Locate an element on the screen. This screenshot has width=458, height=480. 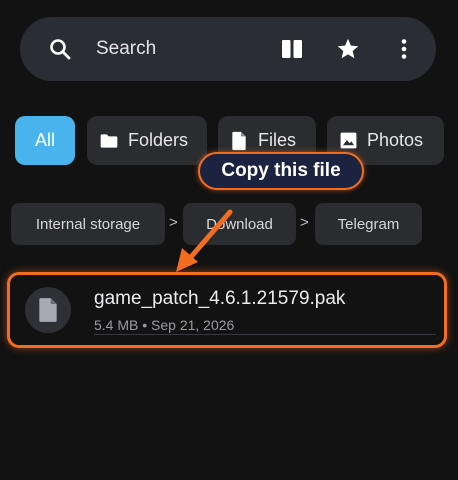
file-thumbnail is located at coordinates (48, 310).